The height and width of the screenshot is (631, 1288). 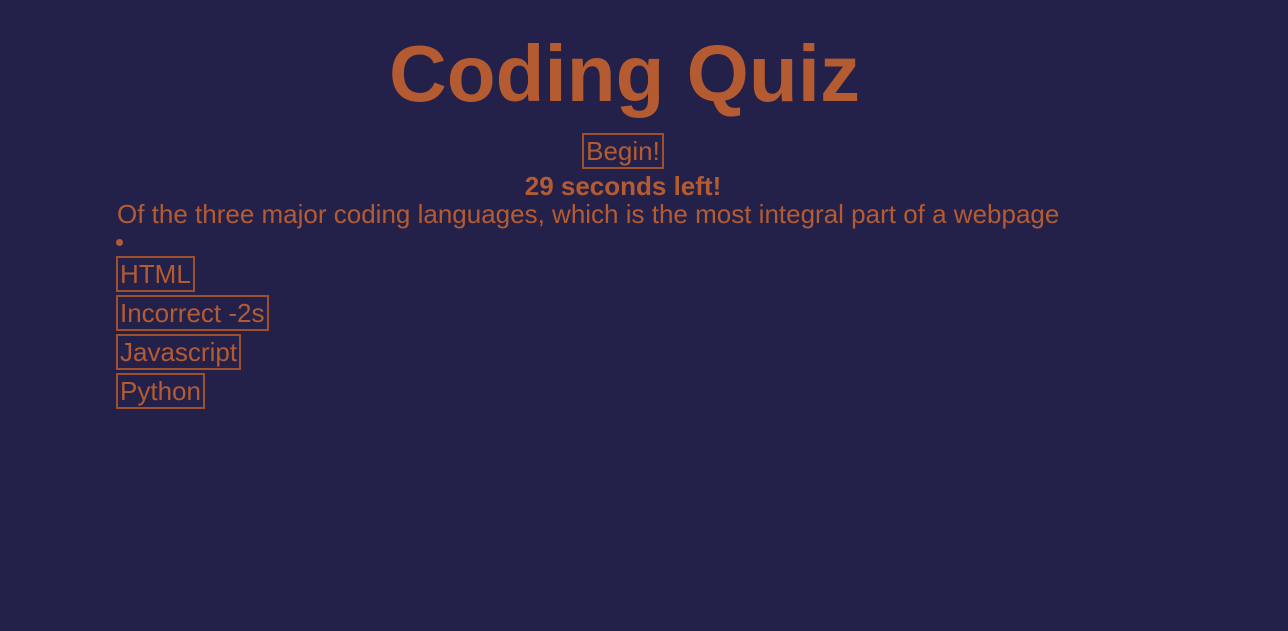 I want to click on answer-button-feedback: Incorrect -2s, so click(x=192, y=313).